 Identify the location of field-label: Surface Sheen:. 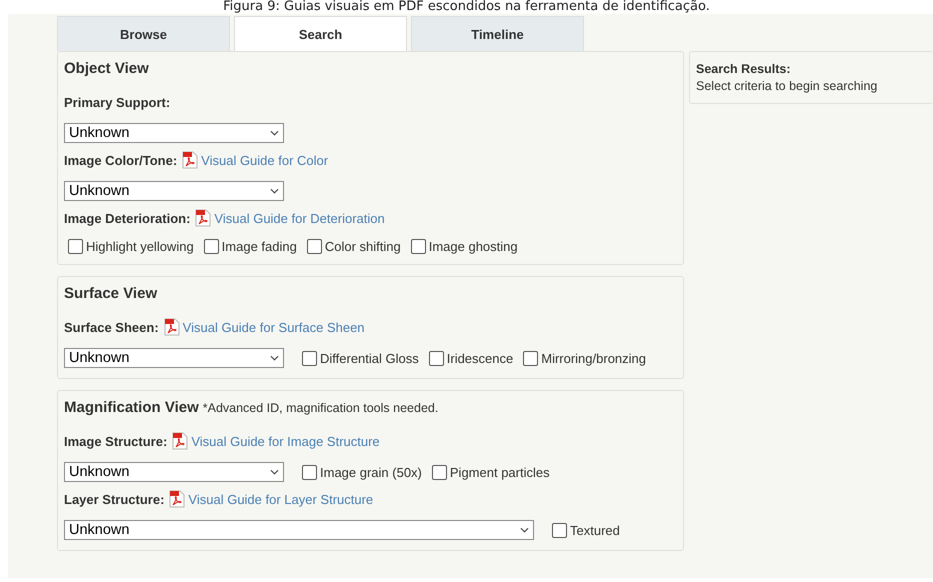
(111, 327).